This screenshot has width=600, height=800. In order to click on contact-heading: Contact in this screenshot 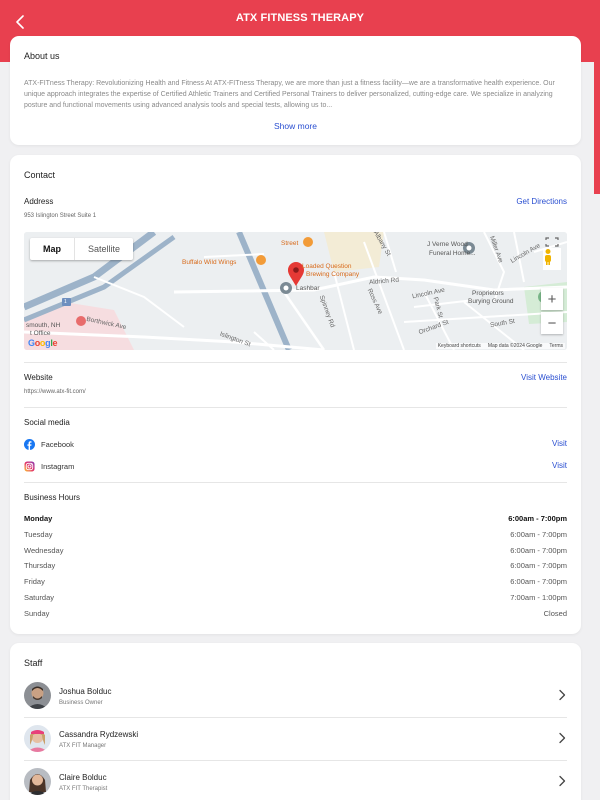, I will do `click(40, 175)`.